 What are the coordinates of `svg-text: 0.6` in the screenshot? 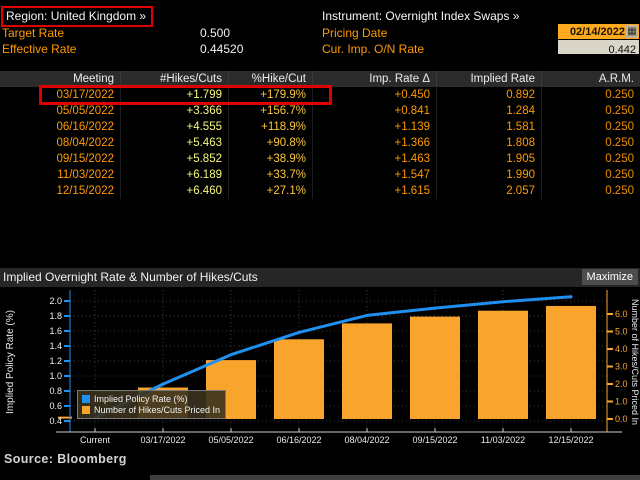 It's located at (55, 406).